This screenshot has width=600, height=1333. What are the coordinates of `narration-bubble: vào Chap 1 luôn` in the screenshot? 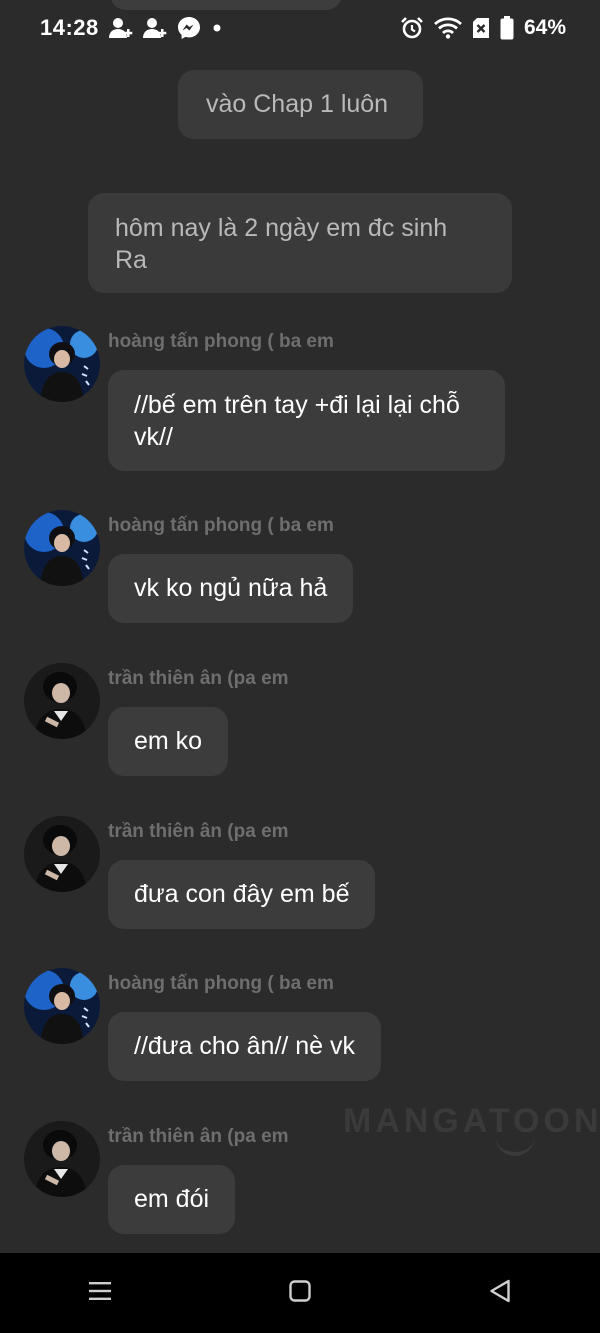 It's located at (300, 104).